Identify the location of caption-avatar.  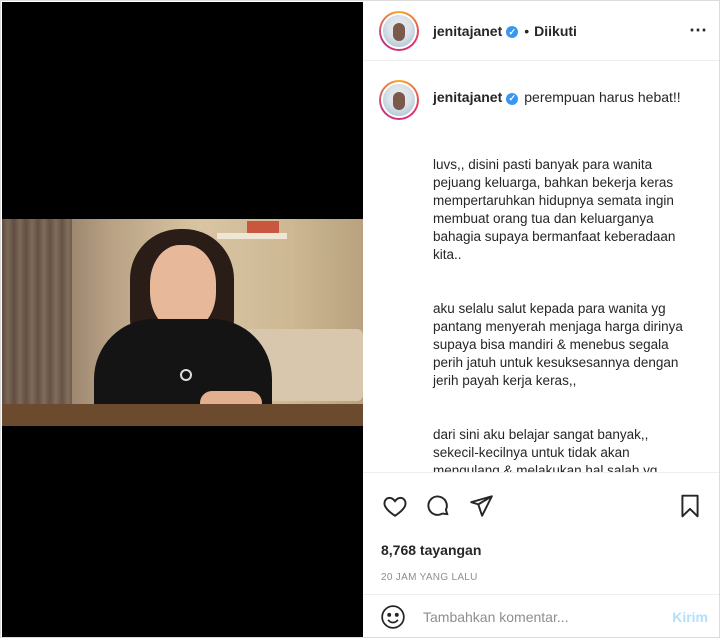
(399, 100).